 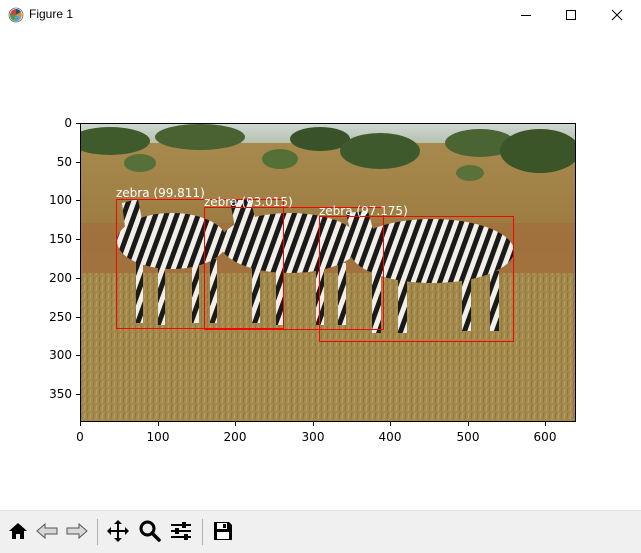 I want to click on maximize-icon, so click(x=571, y=15).